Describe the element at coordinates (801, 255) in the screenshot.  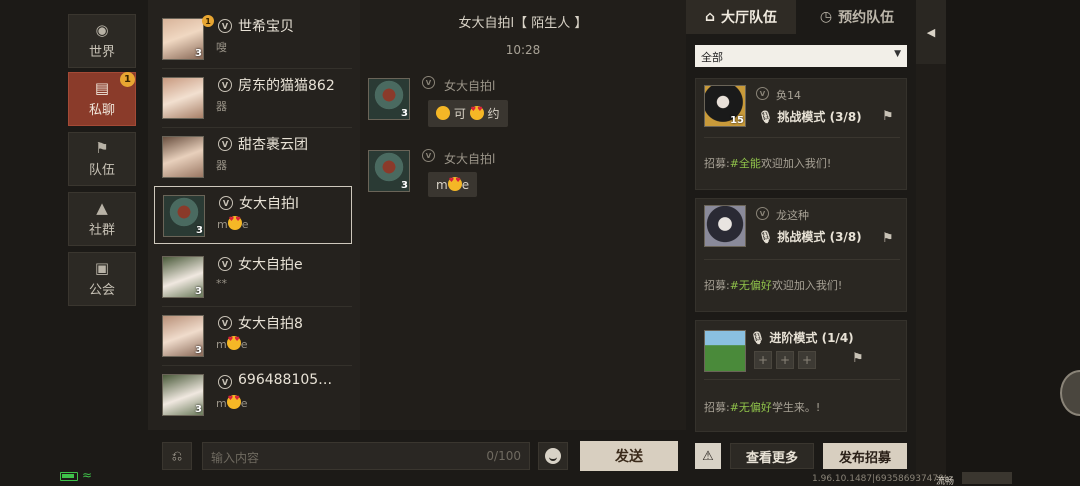
I see `team-card: V 龙这种 🎙 挑战模式 (3/8) ⚑ 招募:#无偏好欢迎加入我们!` at that location.